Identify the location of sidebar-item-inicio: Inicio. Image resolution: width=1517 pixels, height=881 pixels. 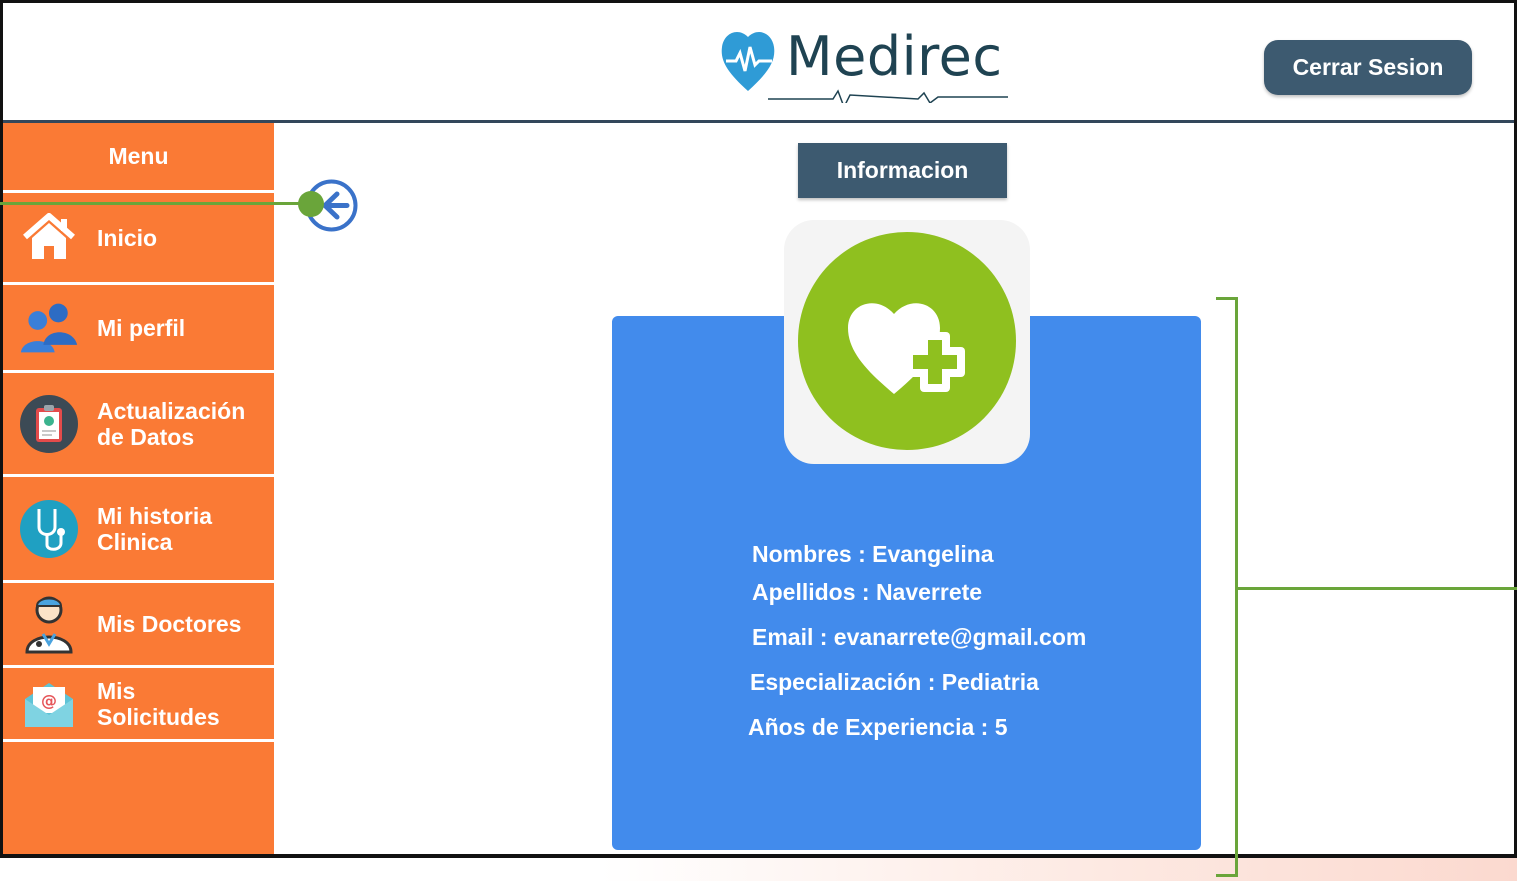
(138, 239).